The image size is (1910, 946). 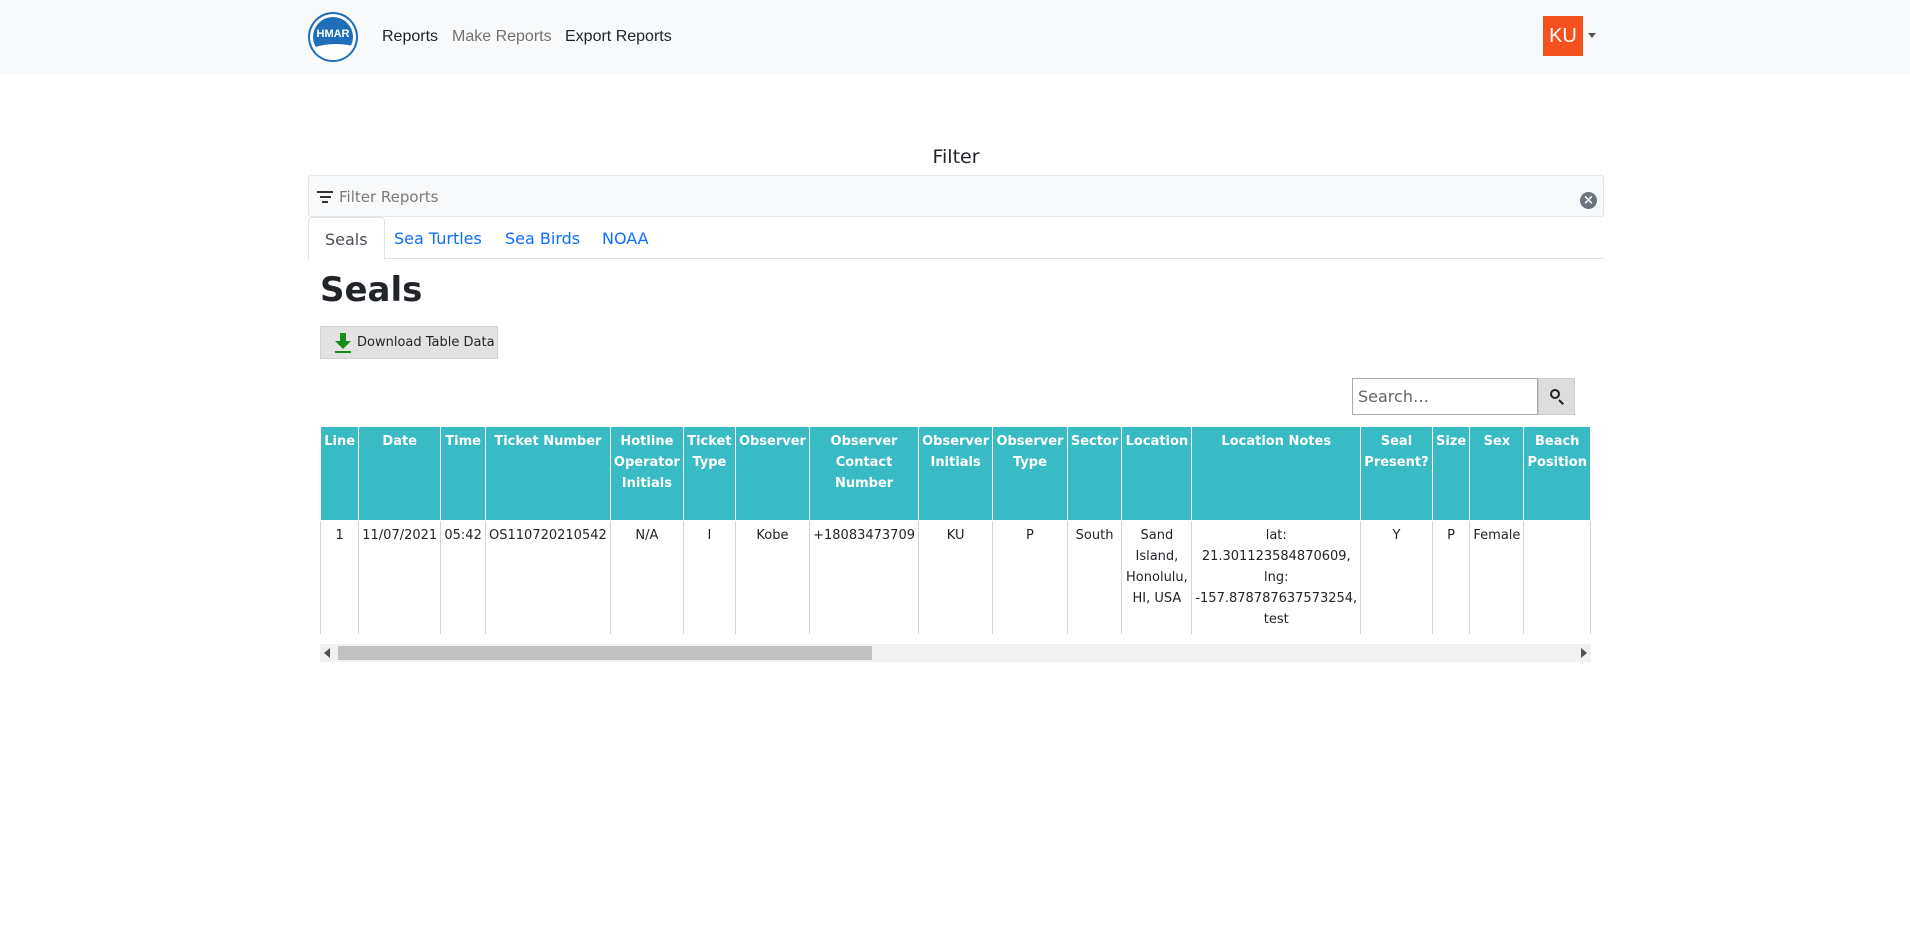 I want to click on table-cell: Y, so click(x=1396, y=577).